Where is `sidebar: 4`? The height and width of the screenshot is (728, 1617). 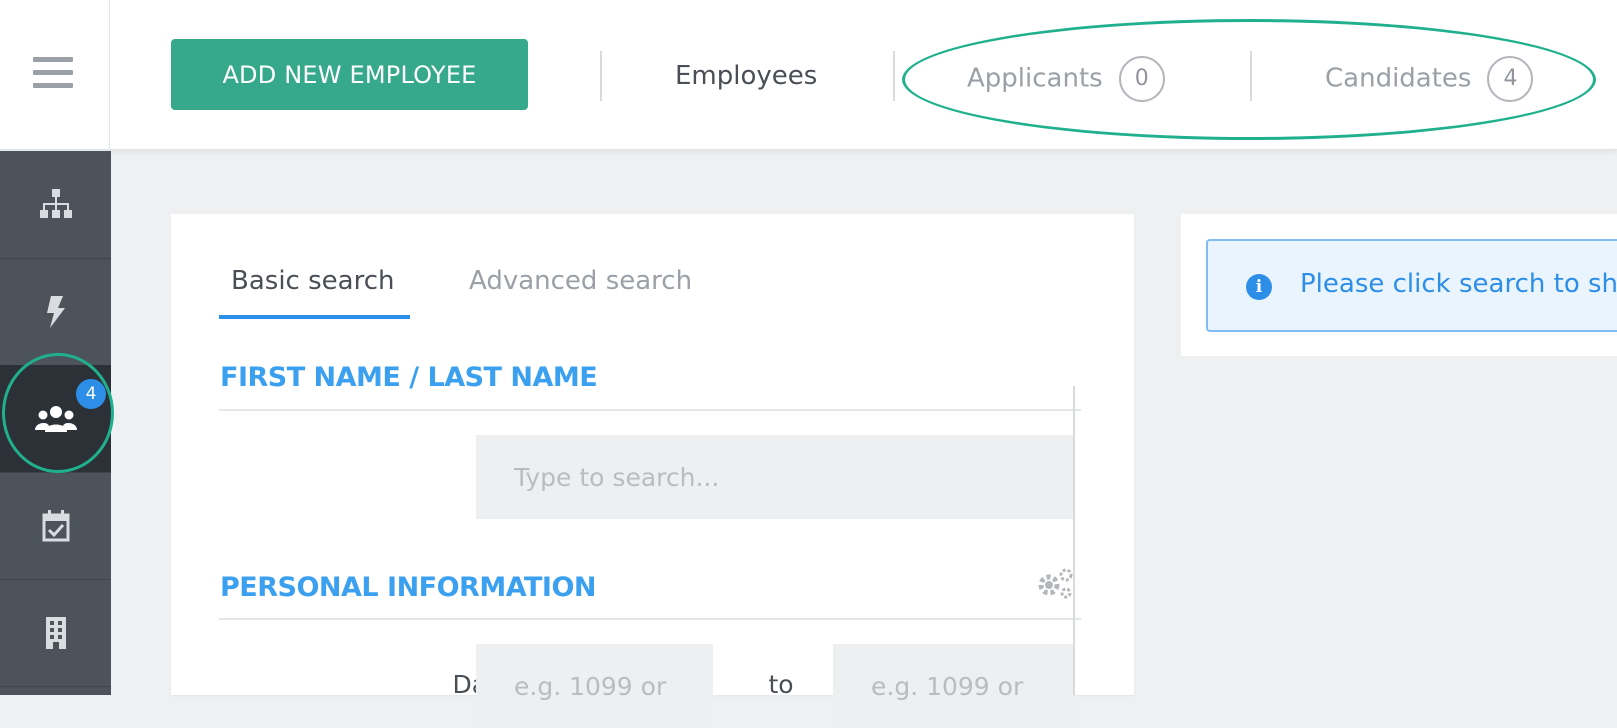 sidebar: 4 is located at coordinates (57, 423).